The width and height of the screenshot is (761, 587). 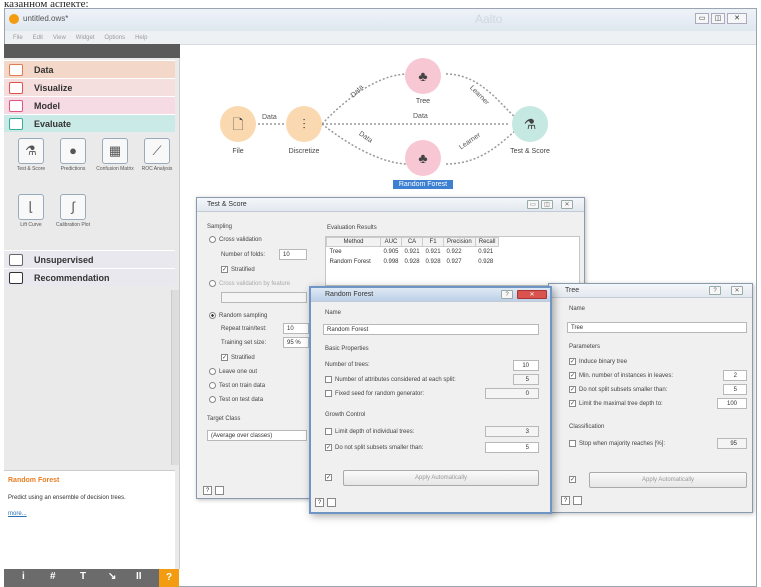 I want to click on col-recall: Recall, so click(x=487, y=242).